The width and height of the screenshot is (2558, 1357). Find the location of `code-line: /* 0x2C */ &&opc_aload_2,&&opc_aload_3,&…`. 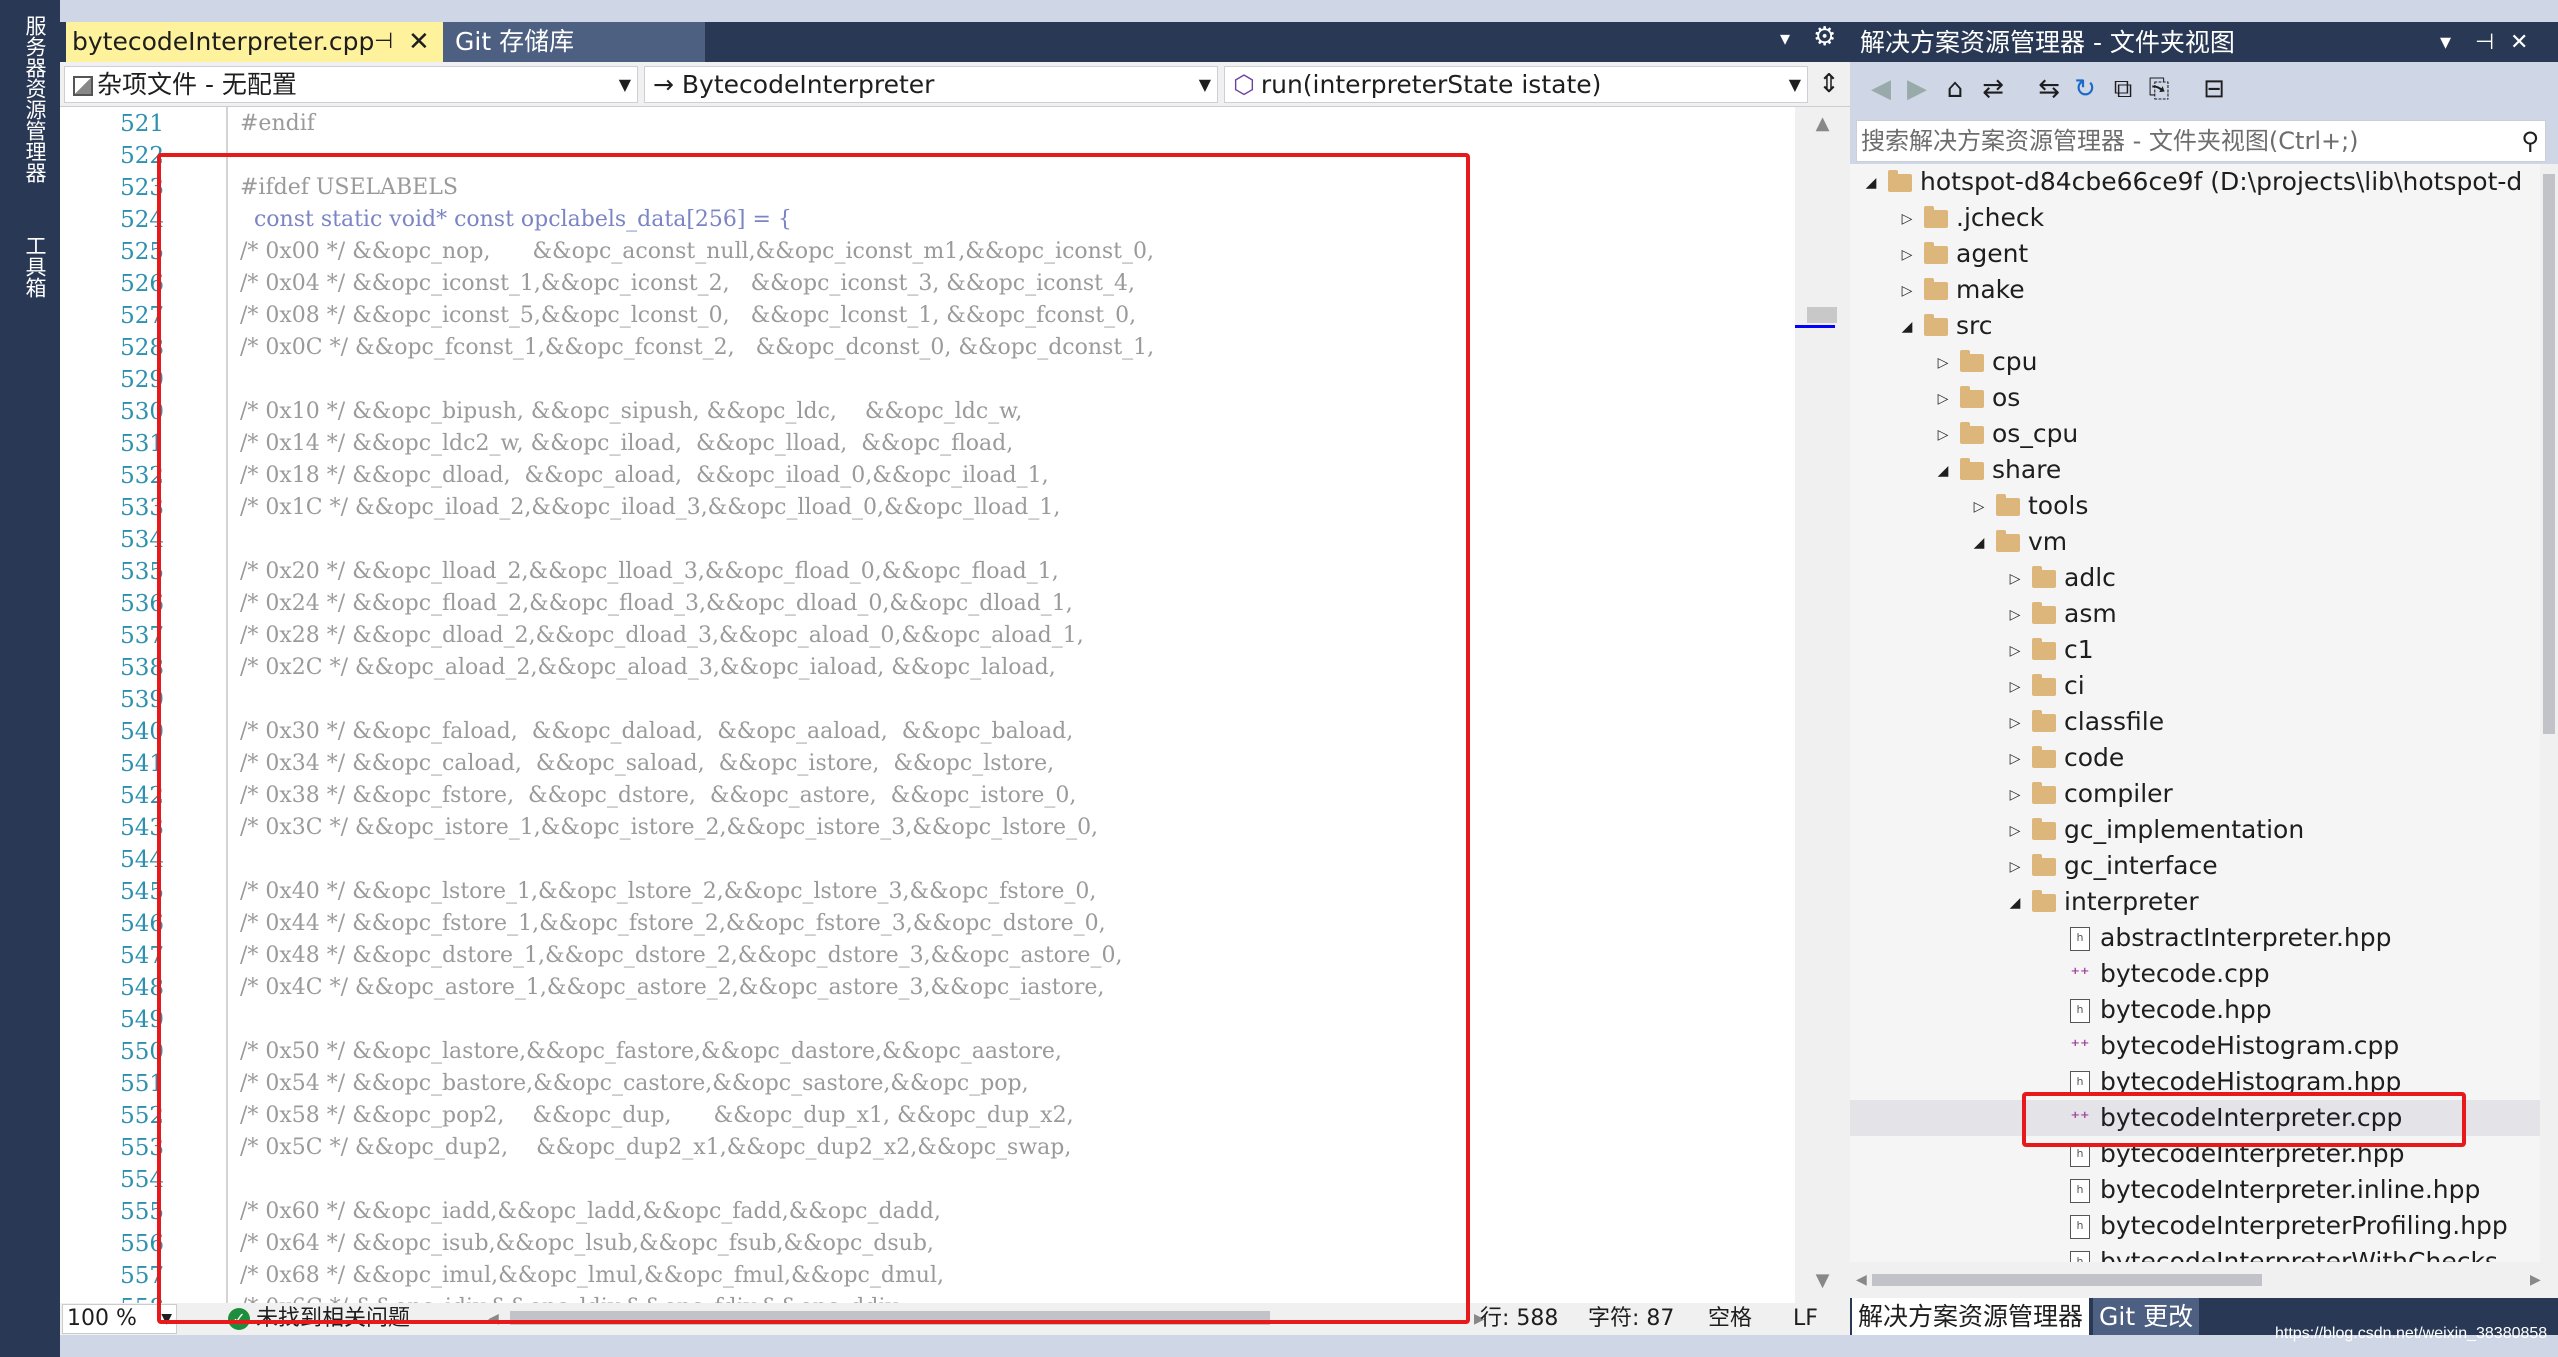

code-line: /* 0x2C */ &&opc_aload_2,&&opc_aload_3,&… is located at coordinates (648, 668).